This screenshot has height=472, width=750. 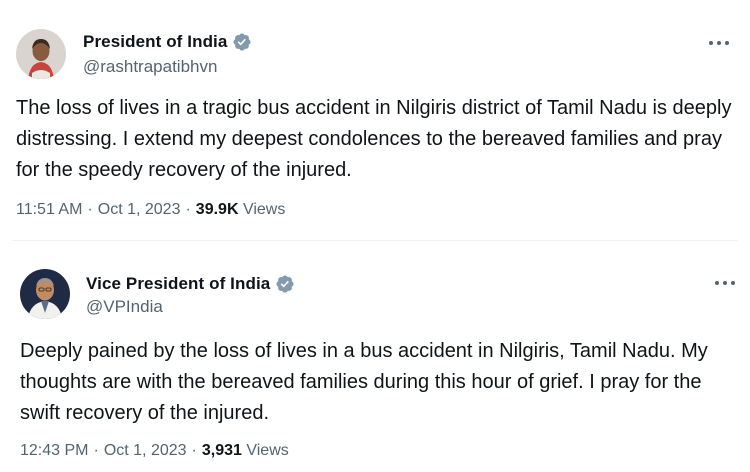 I want to click on user-handle: @rashtrapatibhvn, so click(x=150, y=67).